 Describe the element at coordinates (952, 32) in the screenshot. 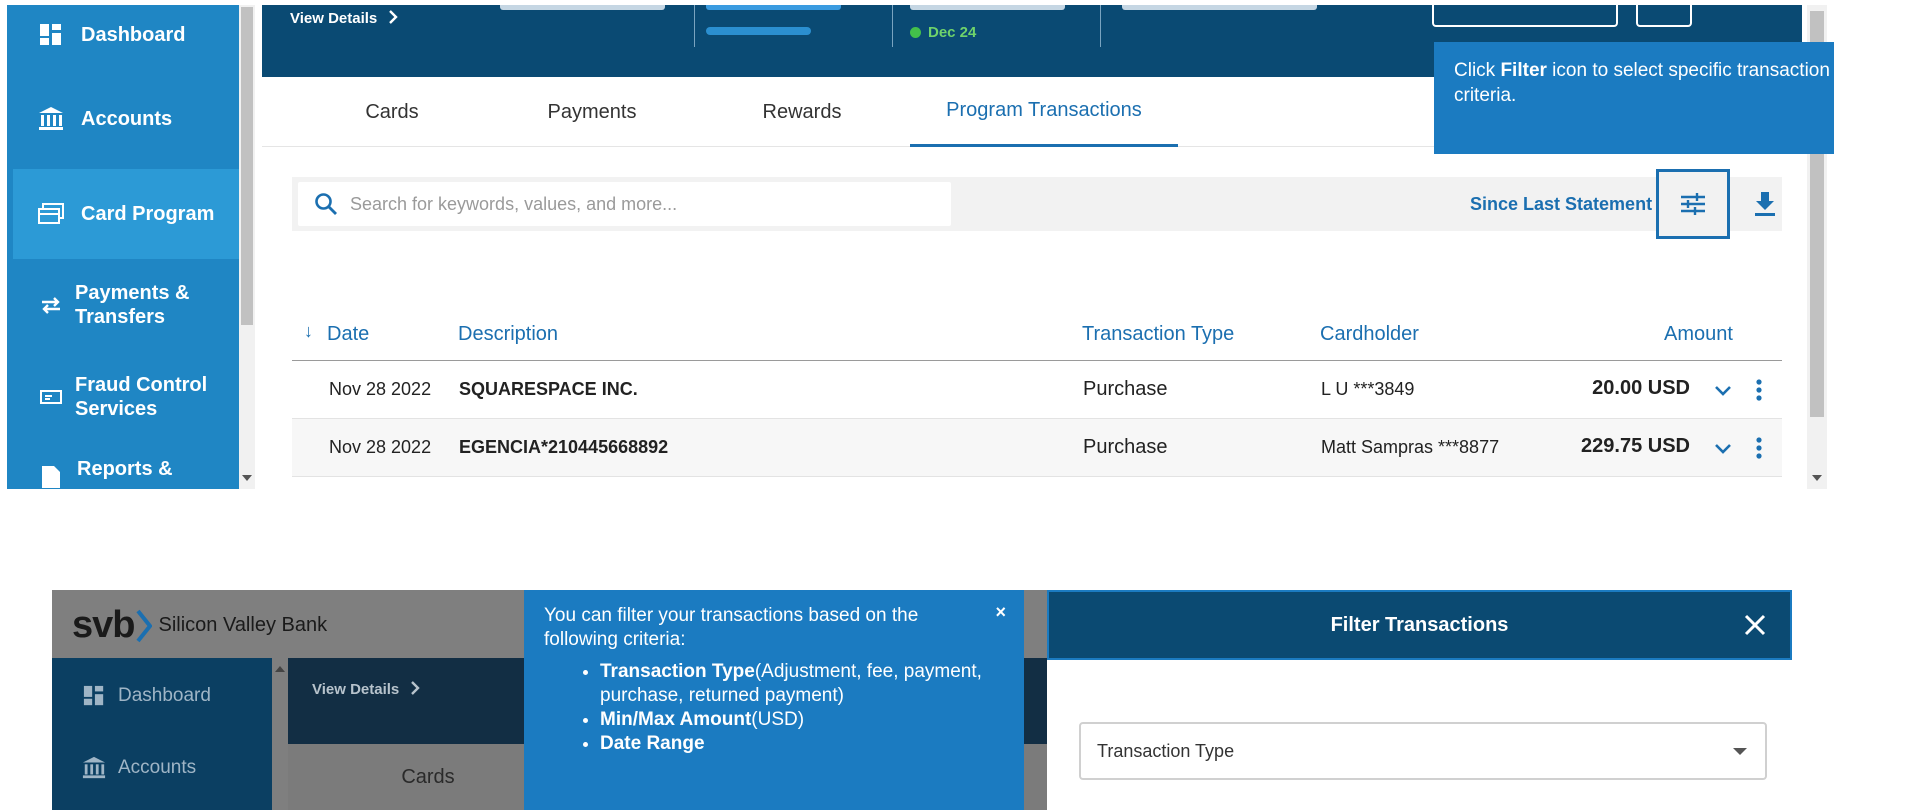

I see `due-date: Dec 24` at that location.